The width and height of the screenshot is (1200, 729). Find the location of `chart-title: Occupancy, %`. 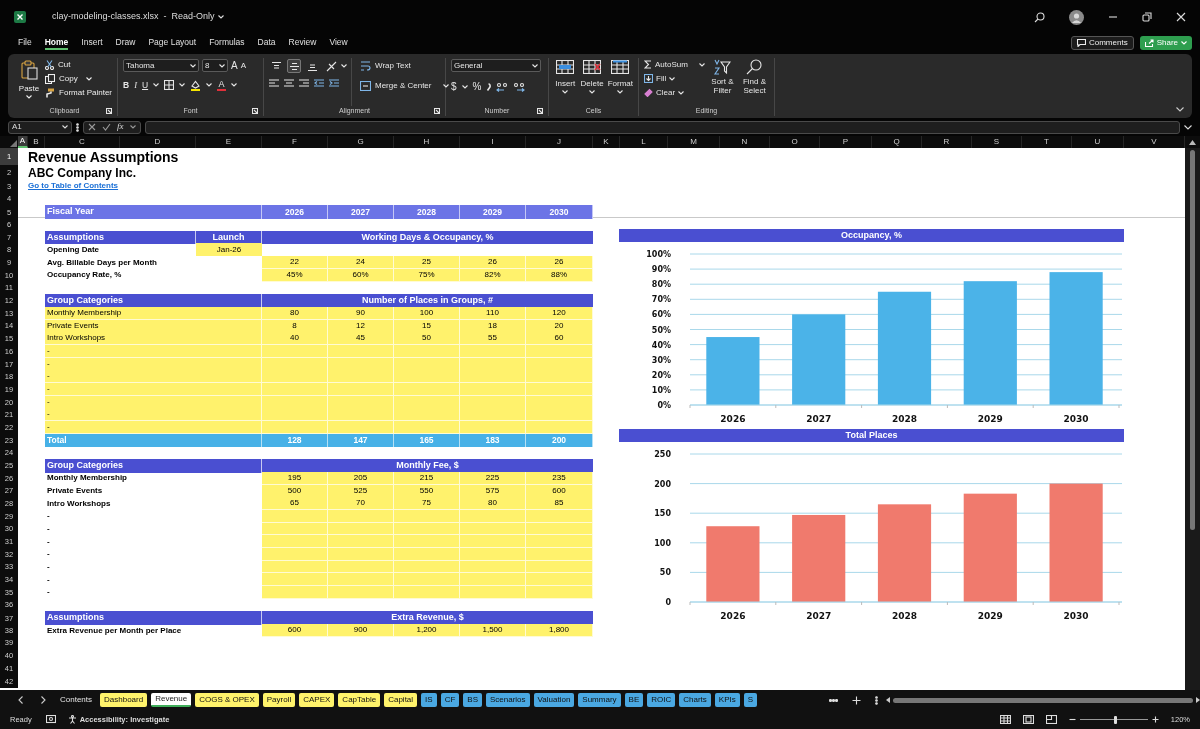

chart-title: Occupancy, % is located at coordinates (871, 235).